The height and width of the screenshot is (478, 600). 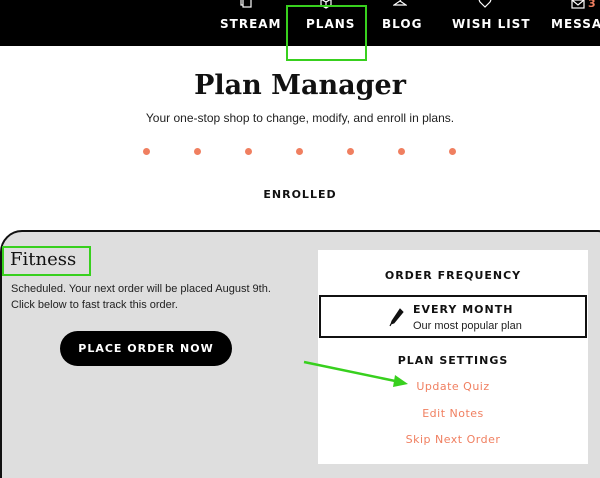 What do you see at coordinates (453, 275) in the screenshot?
I see `order-frequency-heading: ORDER FREQUENCY` at bounding box center [453, 275].